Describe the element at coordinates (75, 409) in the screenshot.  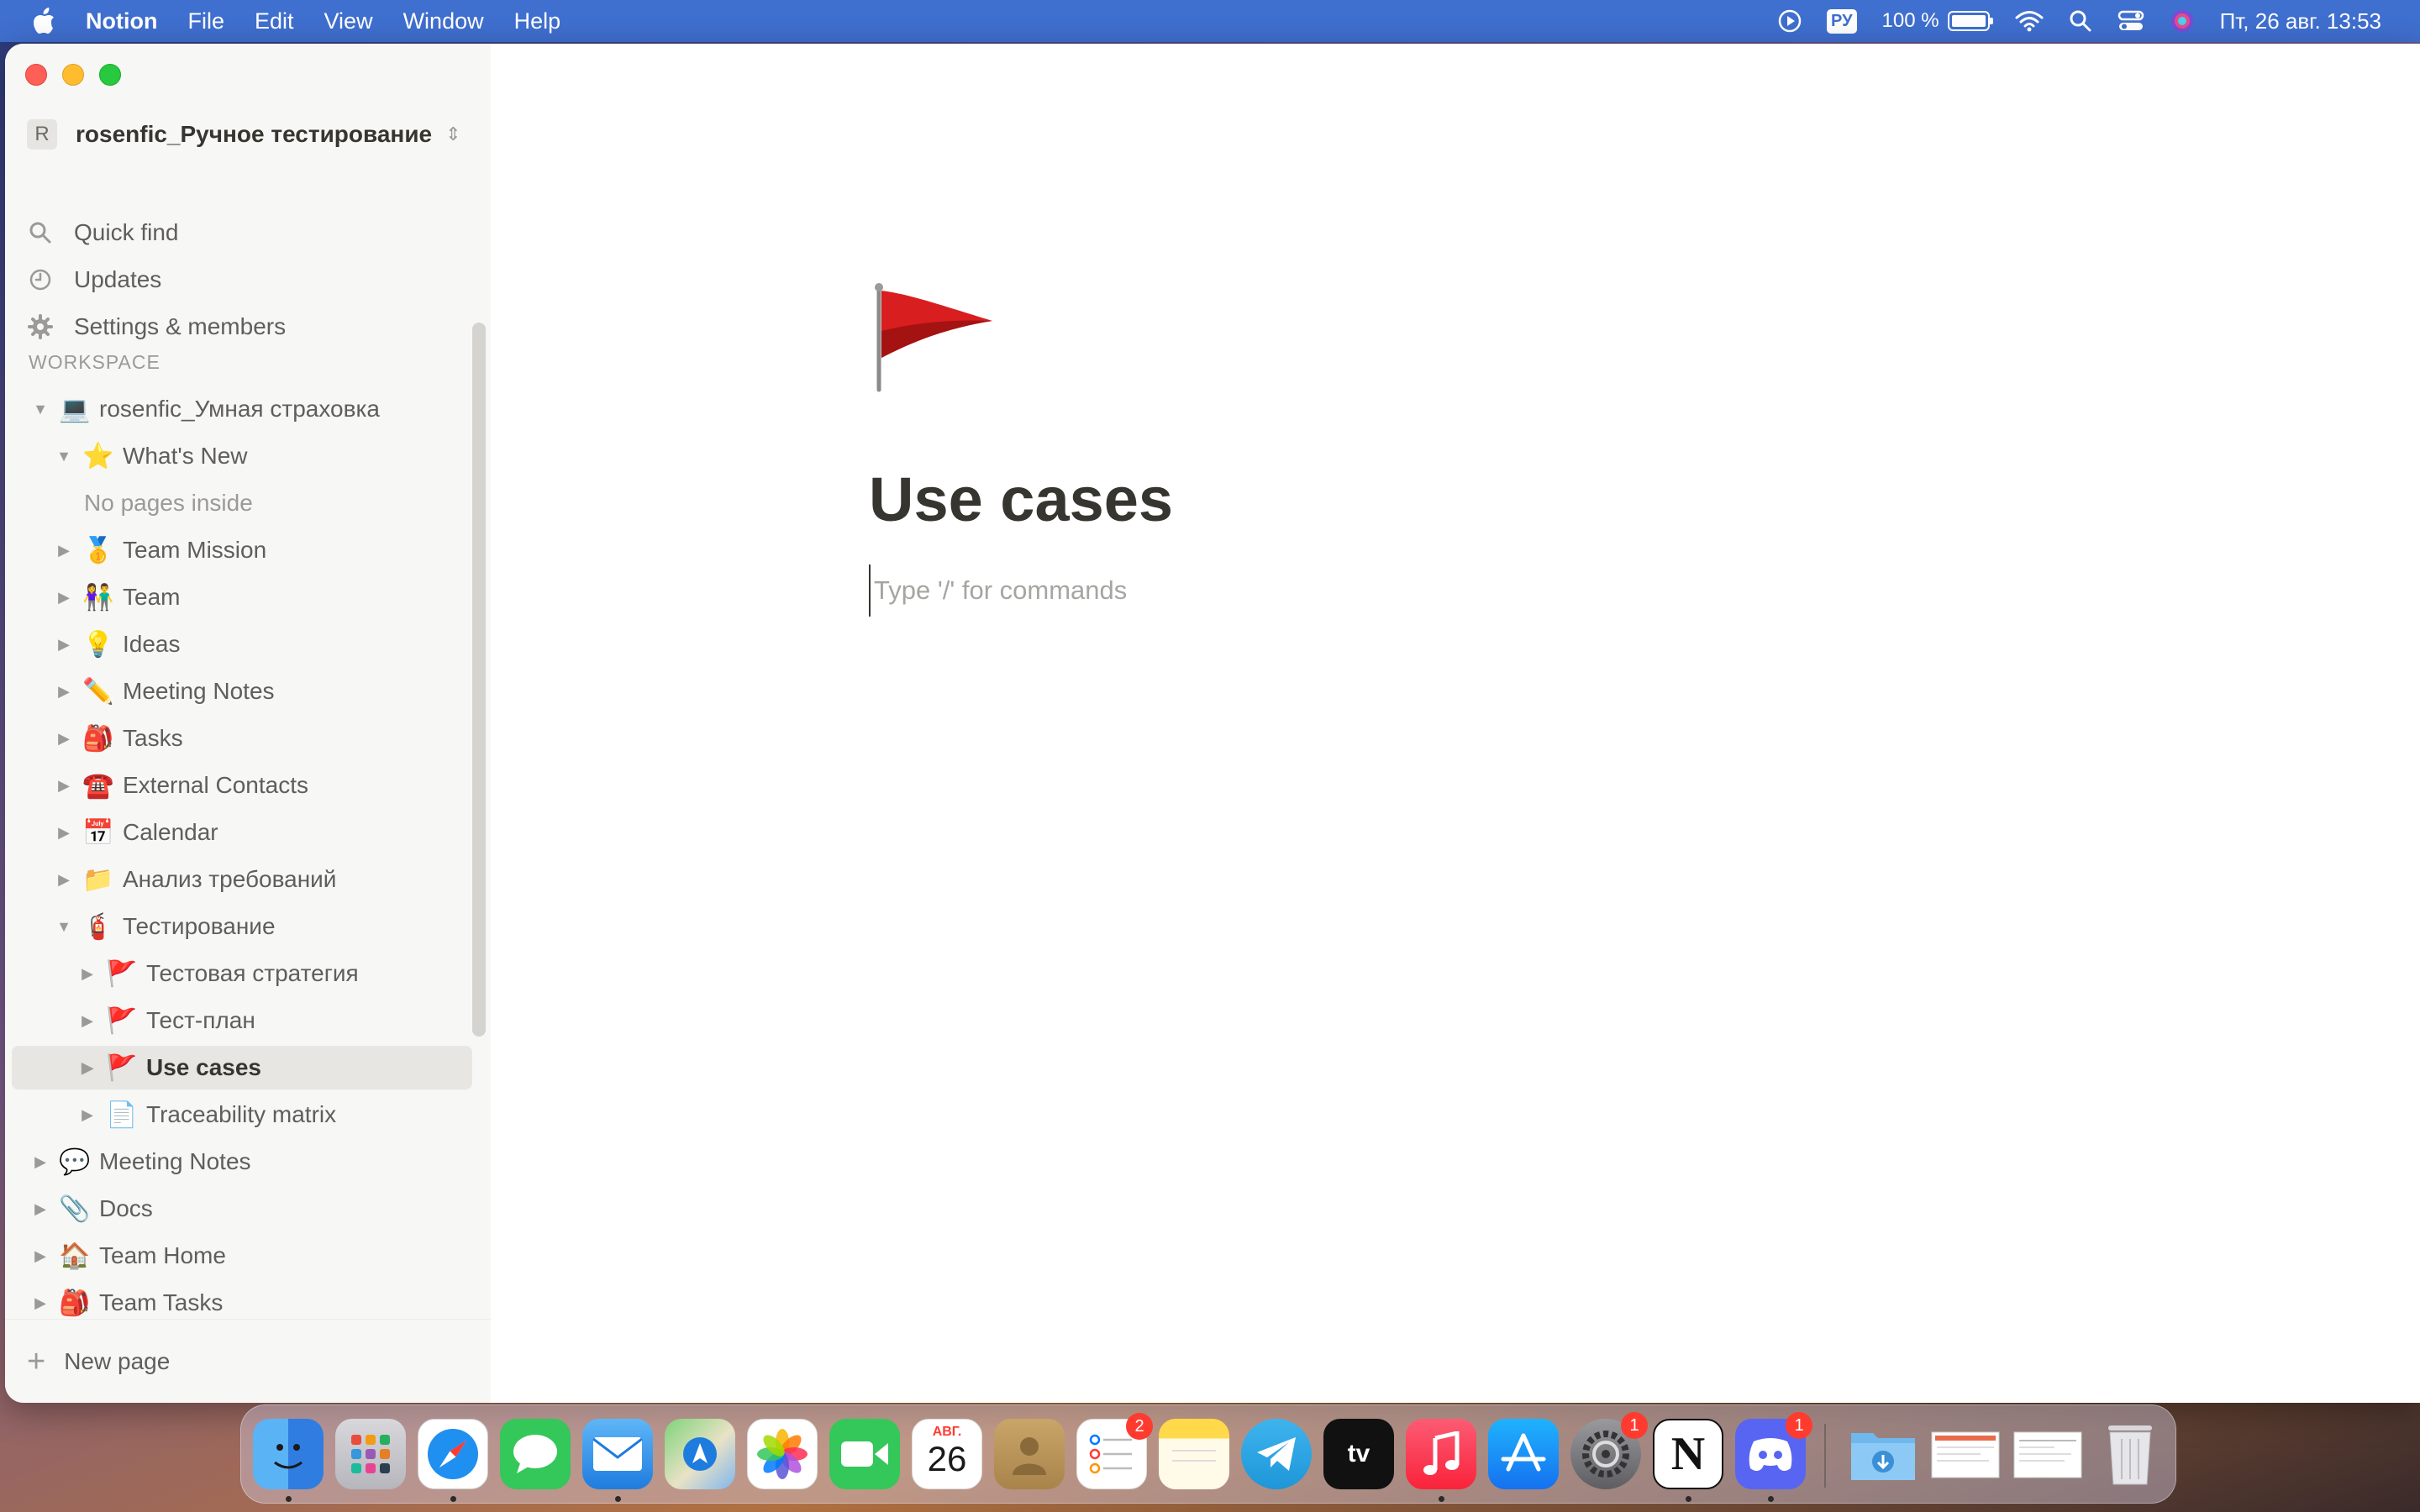
I see `laptop-icon: 💻` at that location.